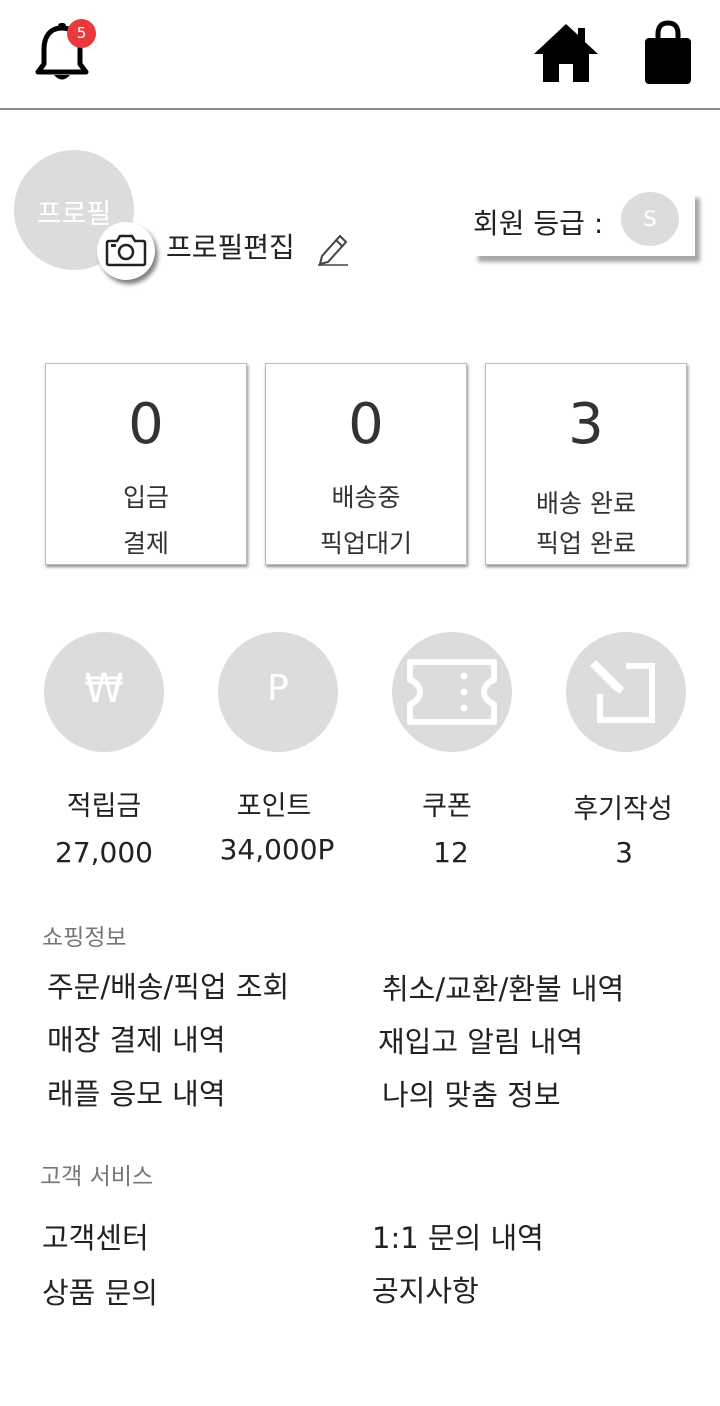  Describe the element at coordinates (274, 806) in the screenshot. I see `benefit-label-point: 포인트` at that location.